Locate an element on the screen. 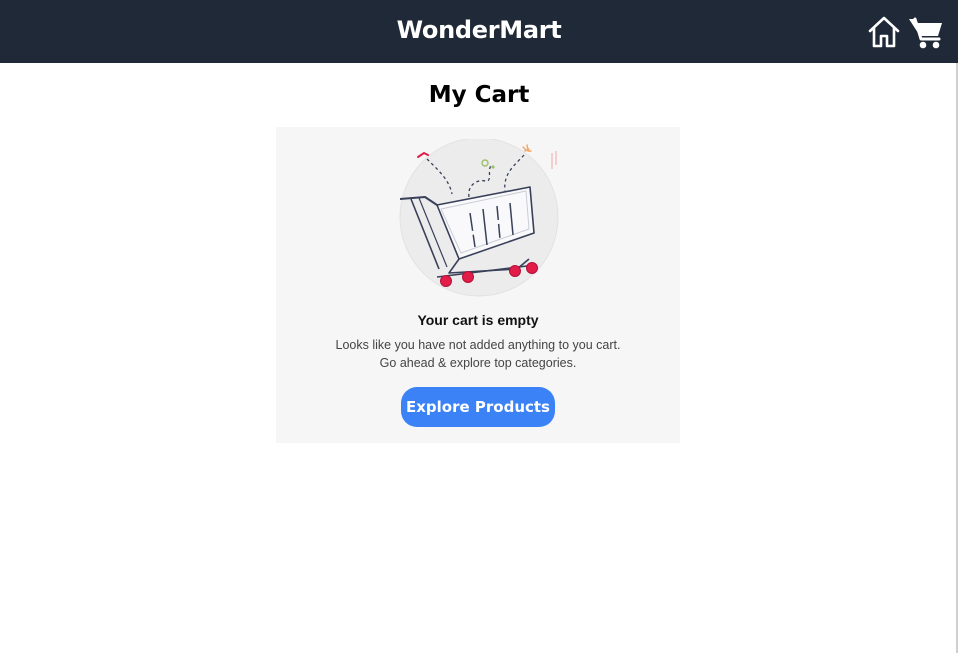 Image resolution: width=958 pixels, height=653 pixels. brand-title: WonderMart is located at coordinates (479, 30).